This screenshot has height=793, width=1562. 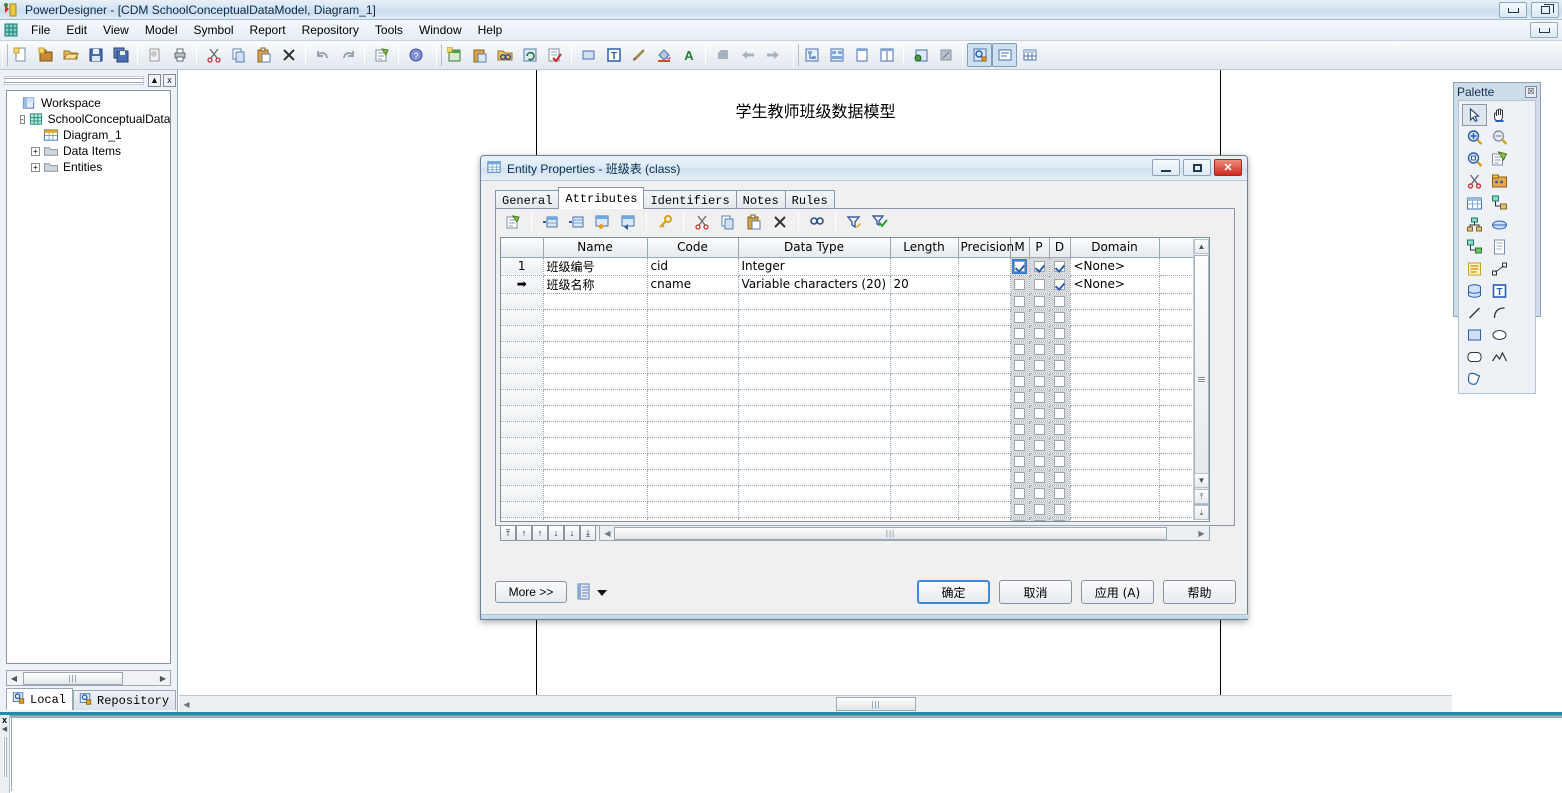 What do you see at coordinates (924, 284) in the screenshot?
I see `cell-length: 20` at bounding box center [924, 284].